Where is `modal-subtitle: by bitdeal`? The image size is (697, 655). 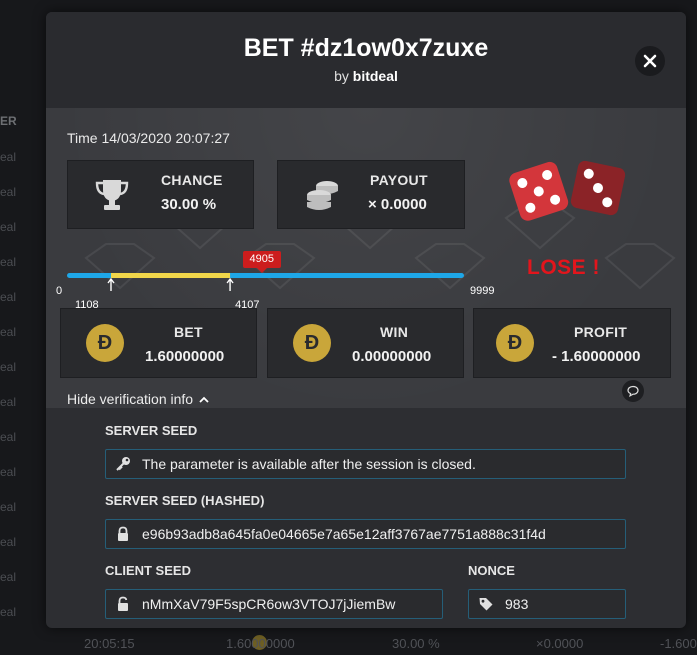 modal-subtitle: by bitdeal is located at coordinates (366, 76).